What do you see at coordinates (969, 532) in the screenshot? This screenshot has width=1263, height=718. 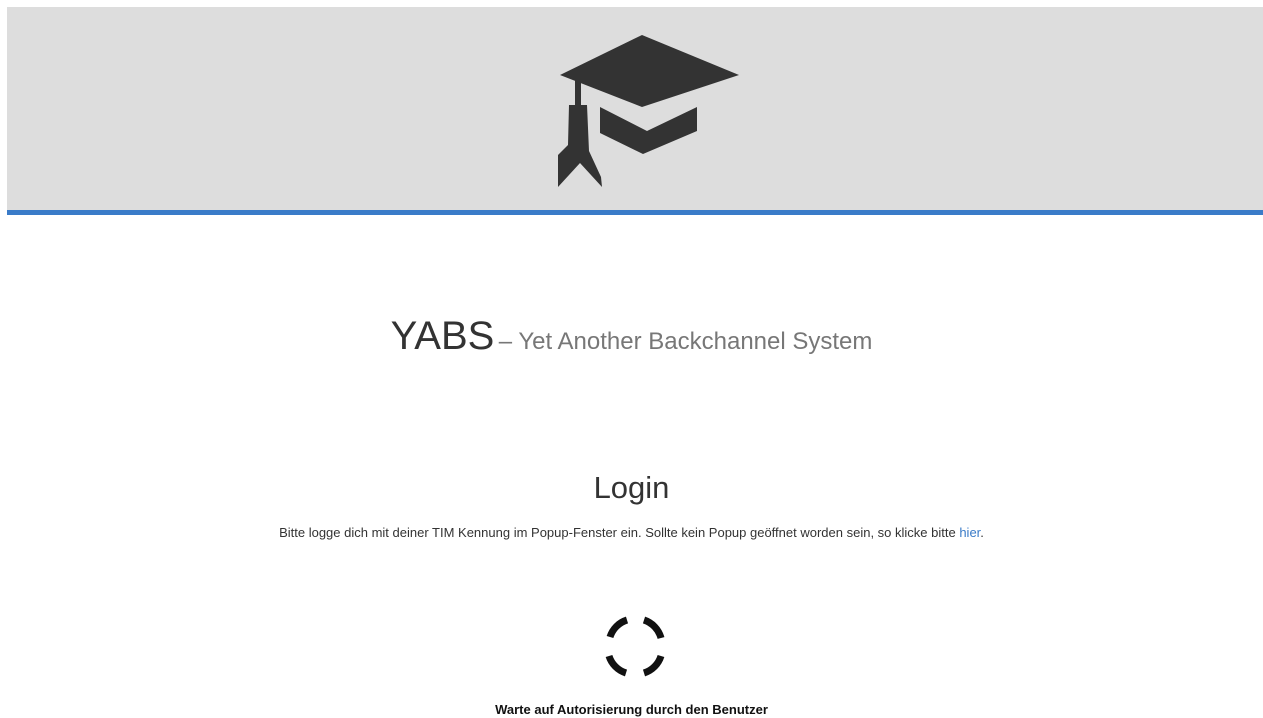 I see `open-popup-link: hier` at bounding box center [969, 532].